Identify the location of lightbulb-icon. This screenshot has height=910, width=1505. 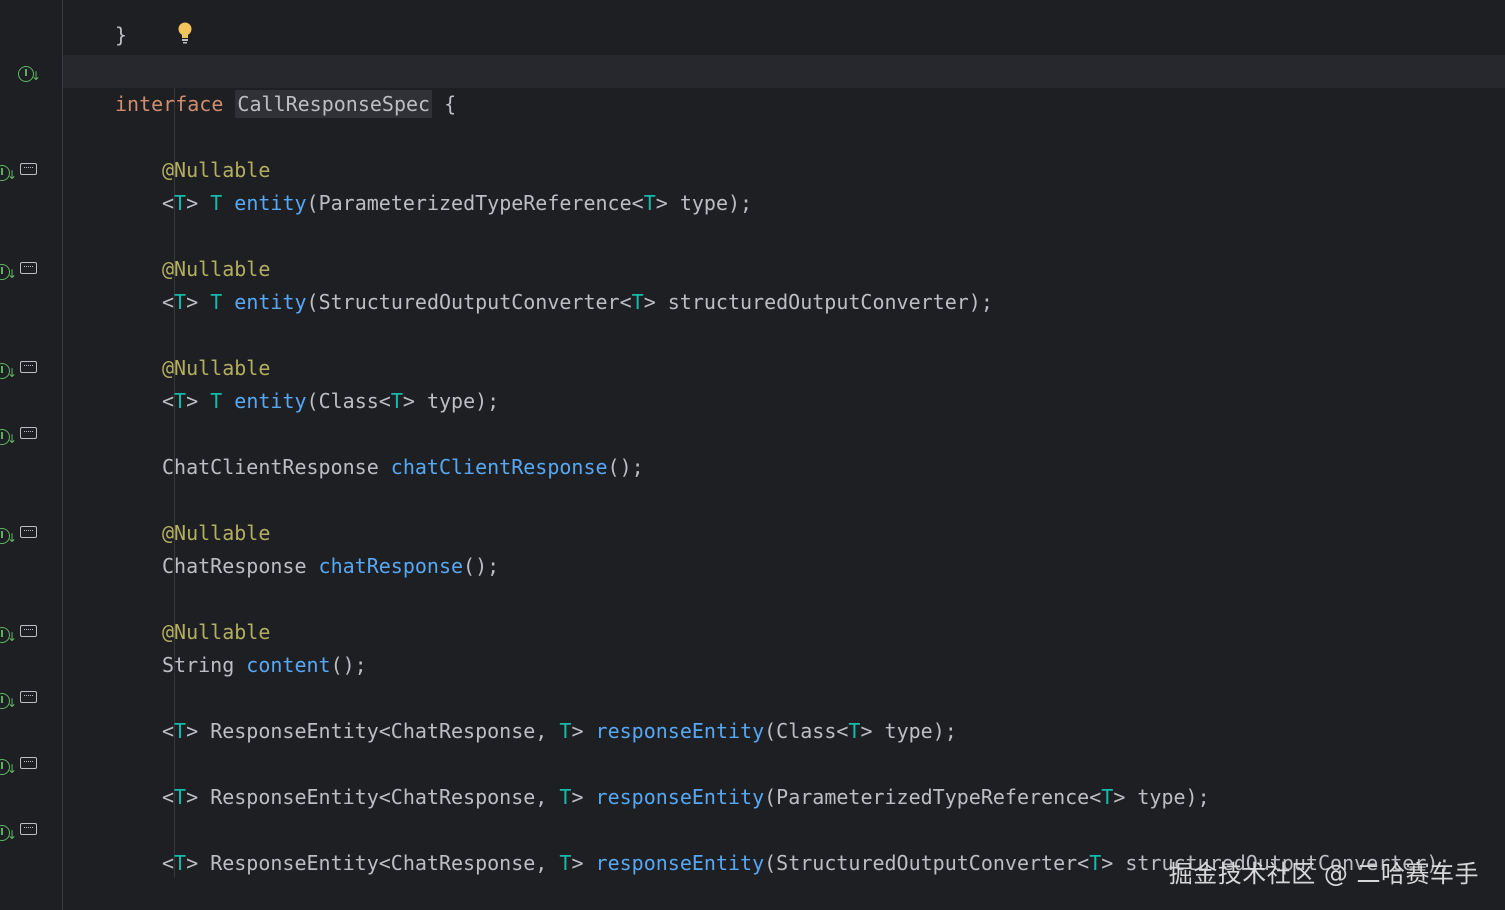
(185, 33).